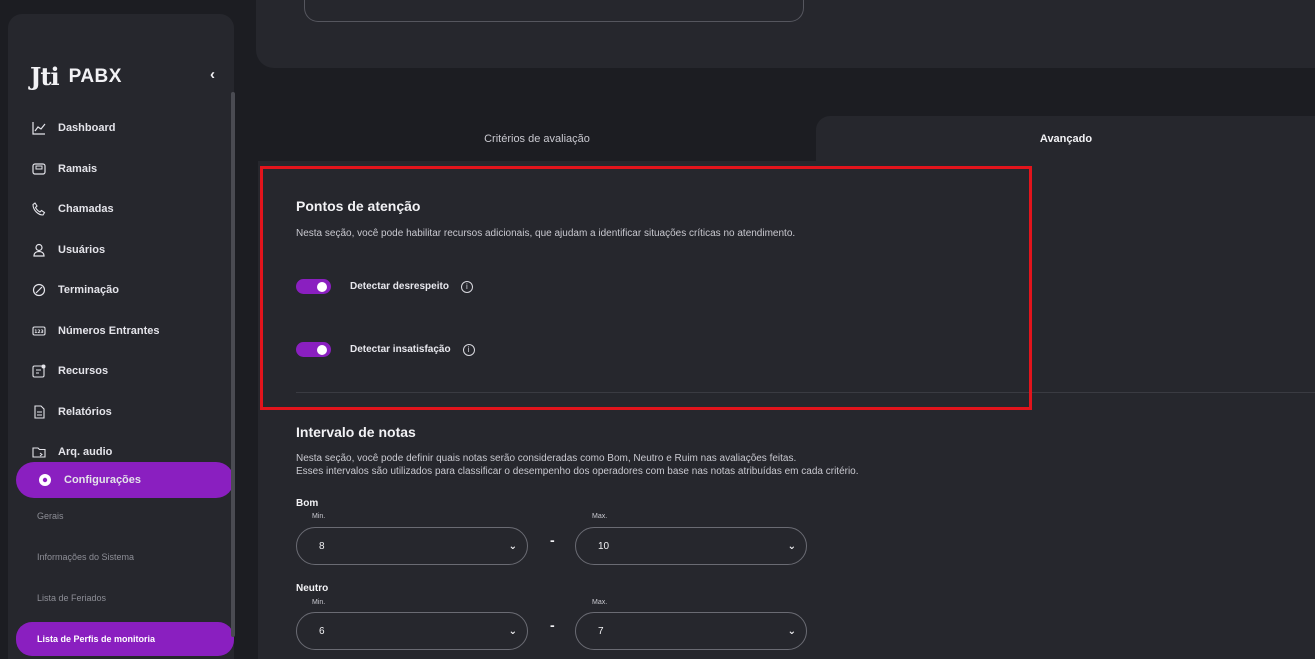 This screenshot has height=659, width=1315. What do you see at coordinates (312, 588) in the screenshot?
I see `group-label-neutro: Neutro` at bounding box center [312, 588].